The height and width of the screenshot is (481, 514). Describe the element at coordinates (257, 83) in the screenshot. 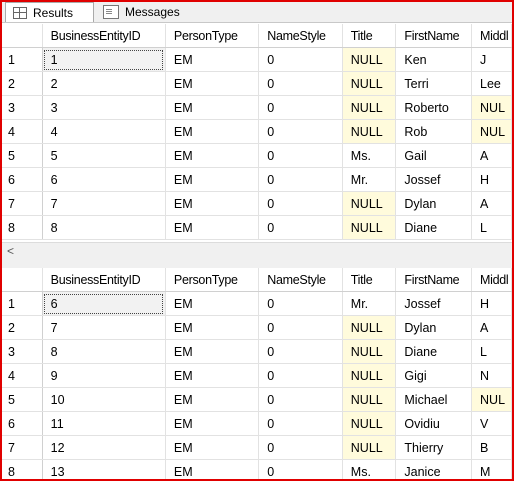

I see `table-row: 2 2 EM 0 NULL Terri Lee` at that location.